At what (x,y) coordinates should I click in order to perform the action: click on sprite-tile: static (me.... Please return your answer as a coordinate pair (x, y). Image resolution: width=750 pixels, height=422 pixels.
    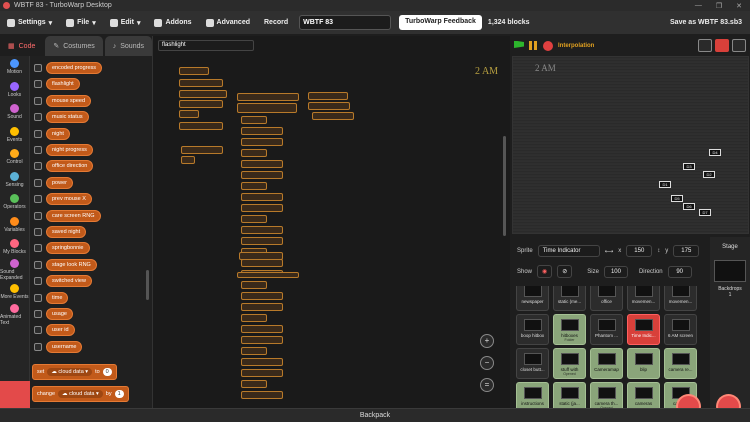
    Looking at the image, I should click on (569, 298).